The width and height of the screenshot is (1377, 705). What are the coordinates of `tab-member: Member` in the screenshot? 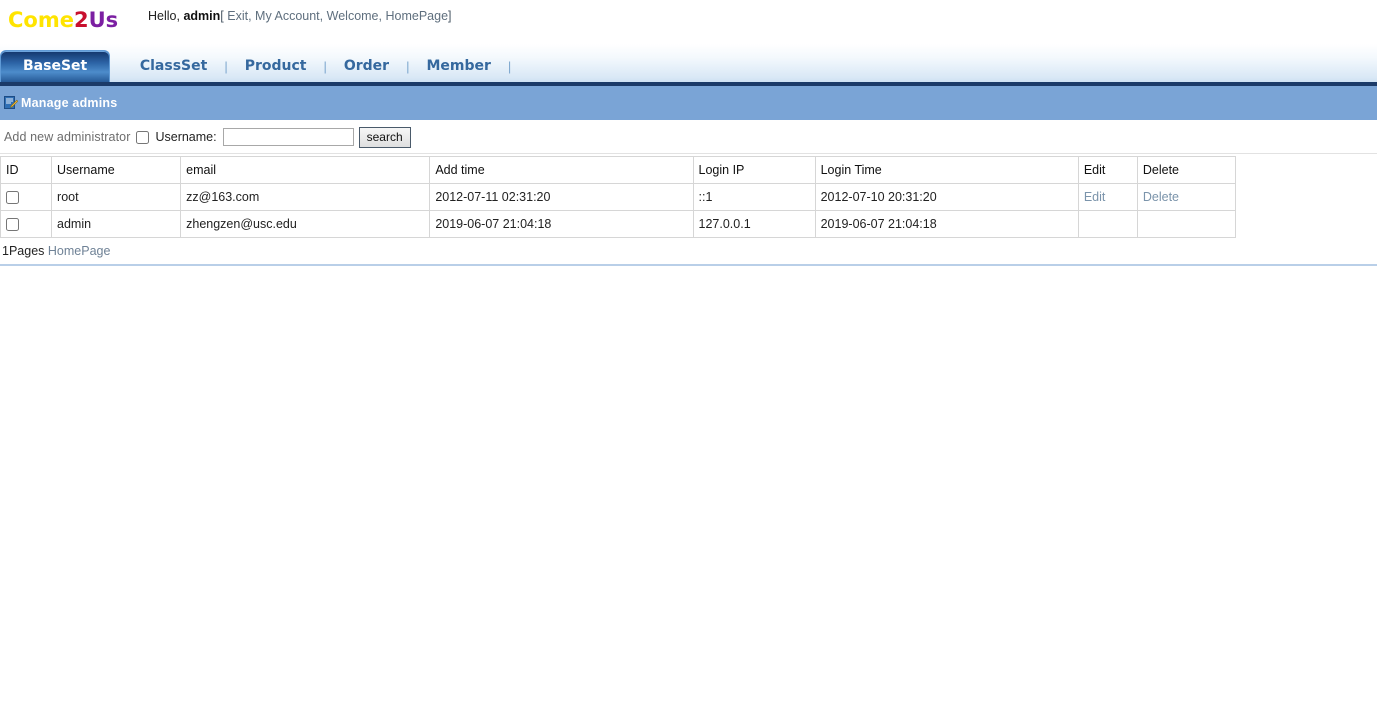 It's located at (458, 70).